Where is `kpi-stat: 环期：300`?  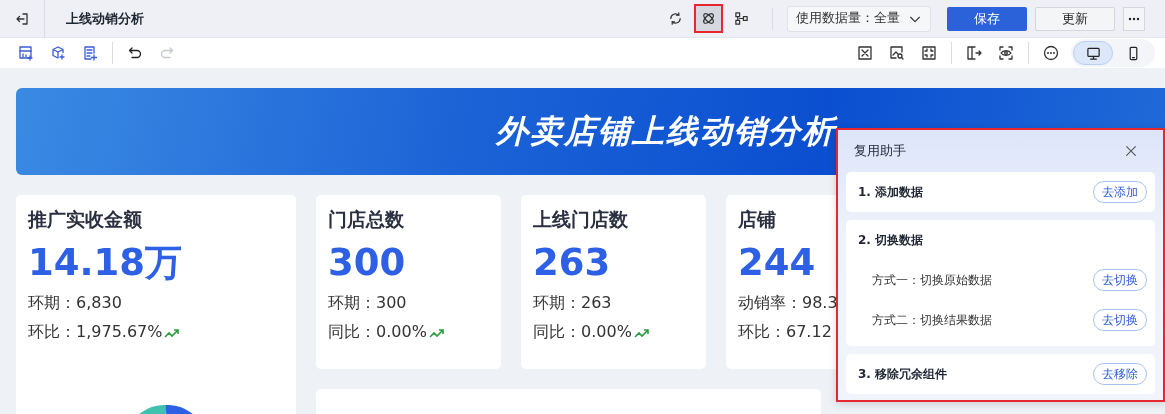
kpi-stat: 环期：300 is located at coordinates (367, 303).